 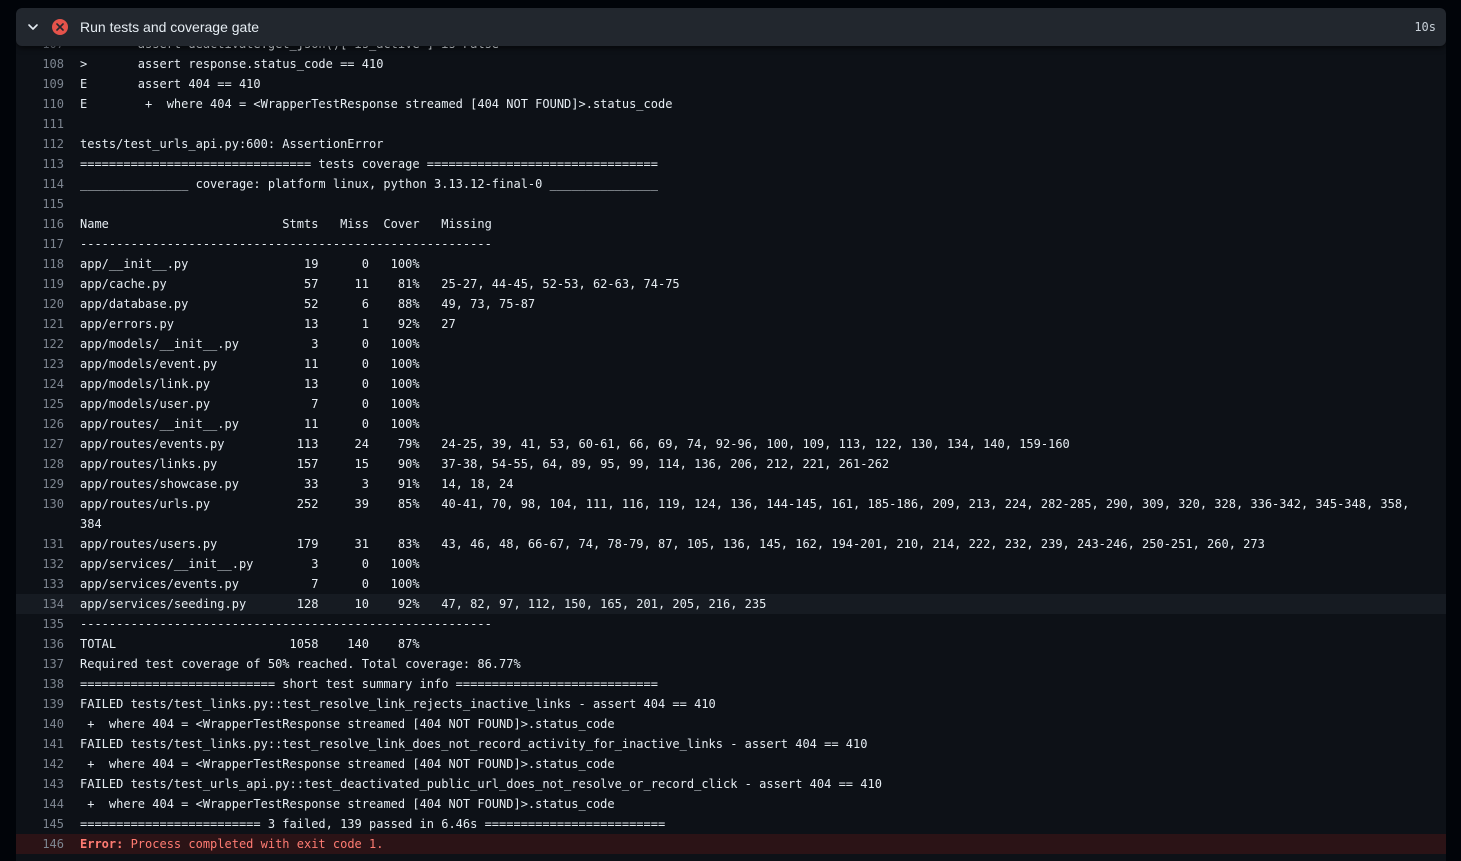 I want to click on line-number: 132, so click(x=40, y=564).